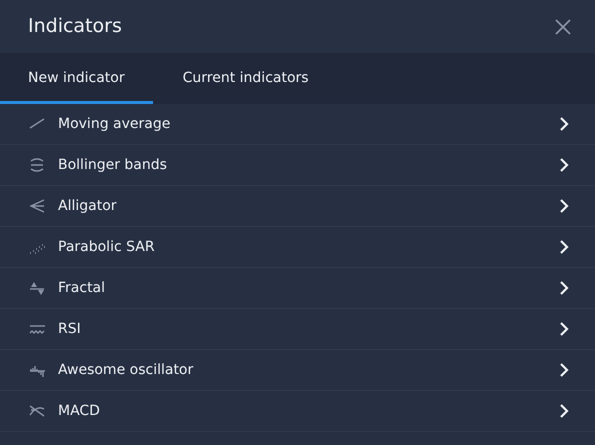 Image resolution: width=595 pixels, height=445 pixels. What do you see at coordinates (297, 329) in the screenshot?
I see `indicator-item: RSI` at bounding box center [297, 329].